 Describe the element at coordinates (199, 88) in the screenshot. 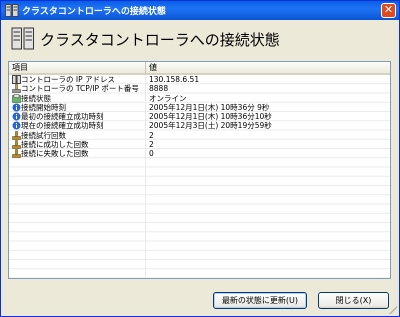

I see `list-item: コントローラの TCP/IP ポート番号 8888` at that location.